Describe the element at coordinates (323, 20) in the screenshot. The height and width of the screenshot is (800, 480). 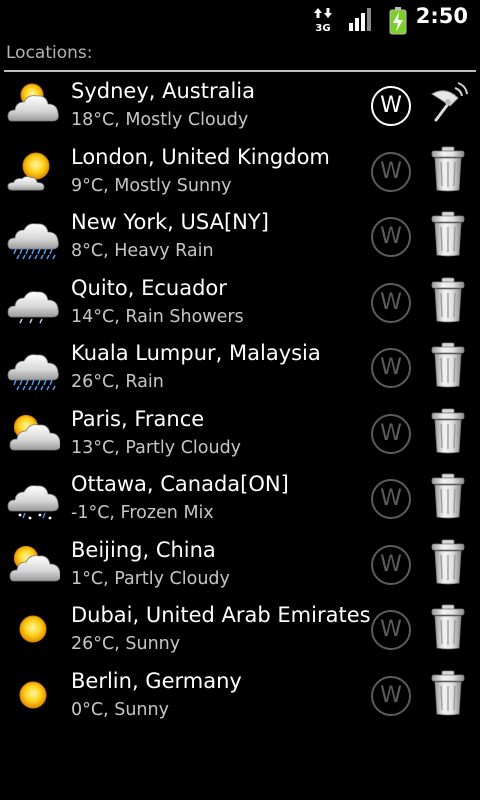
I see `data-arrows-icon: 3G` at that location.